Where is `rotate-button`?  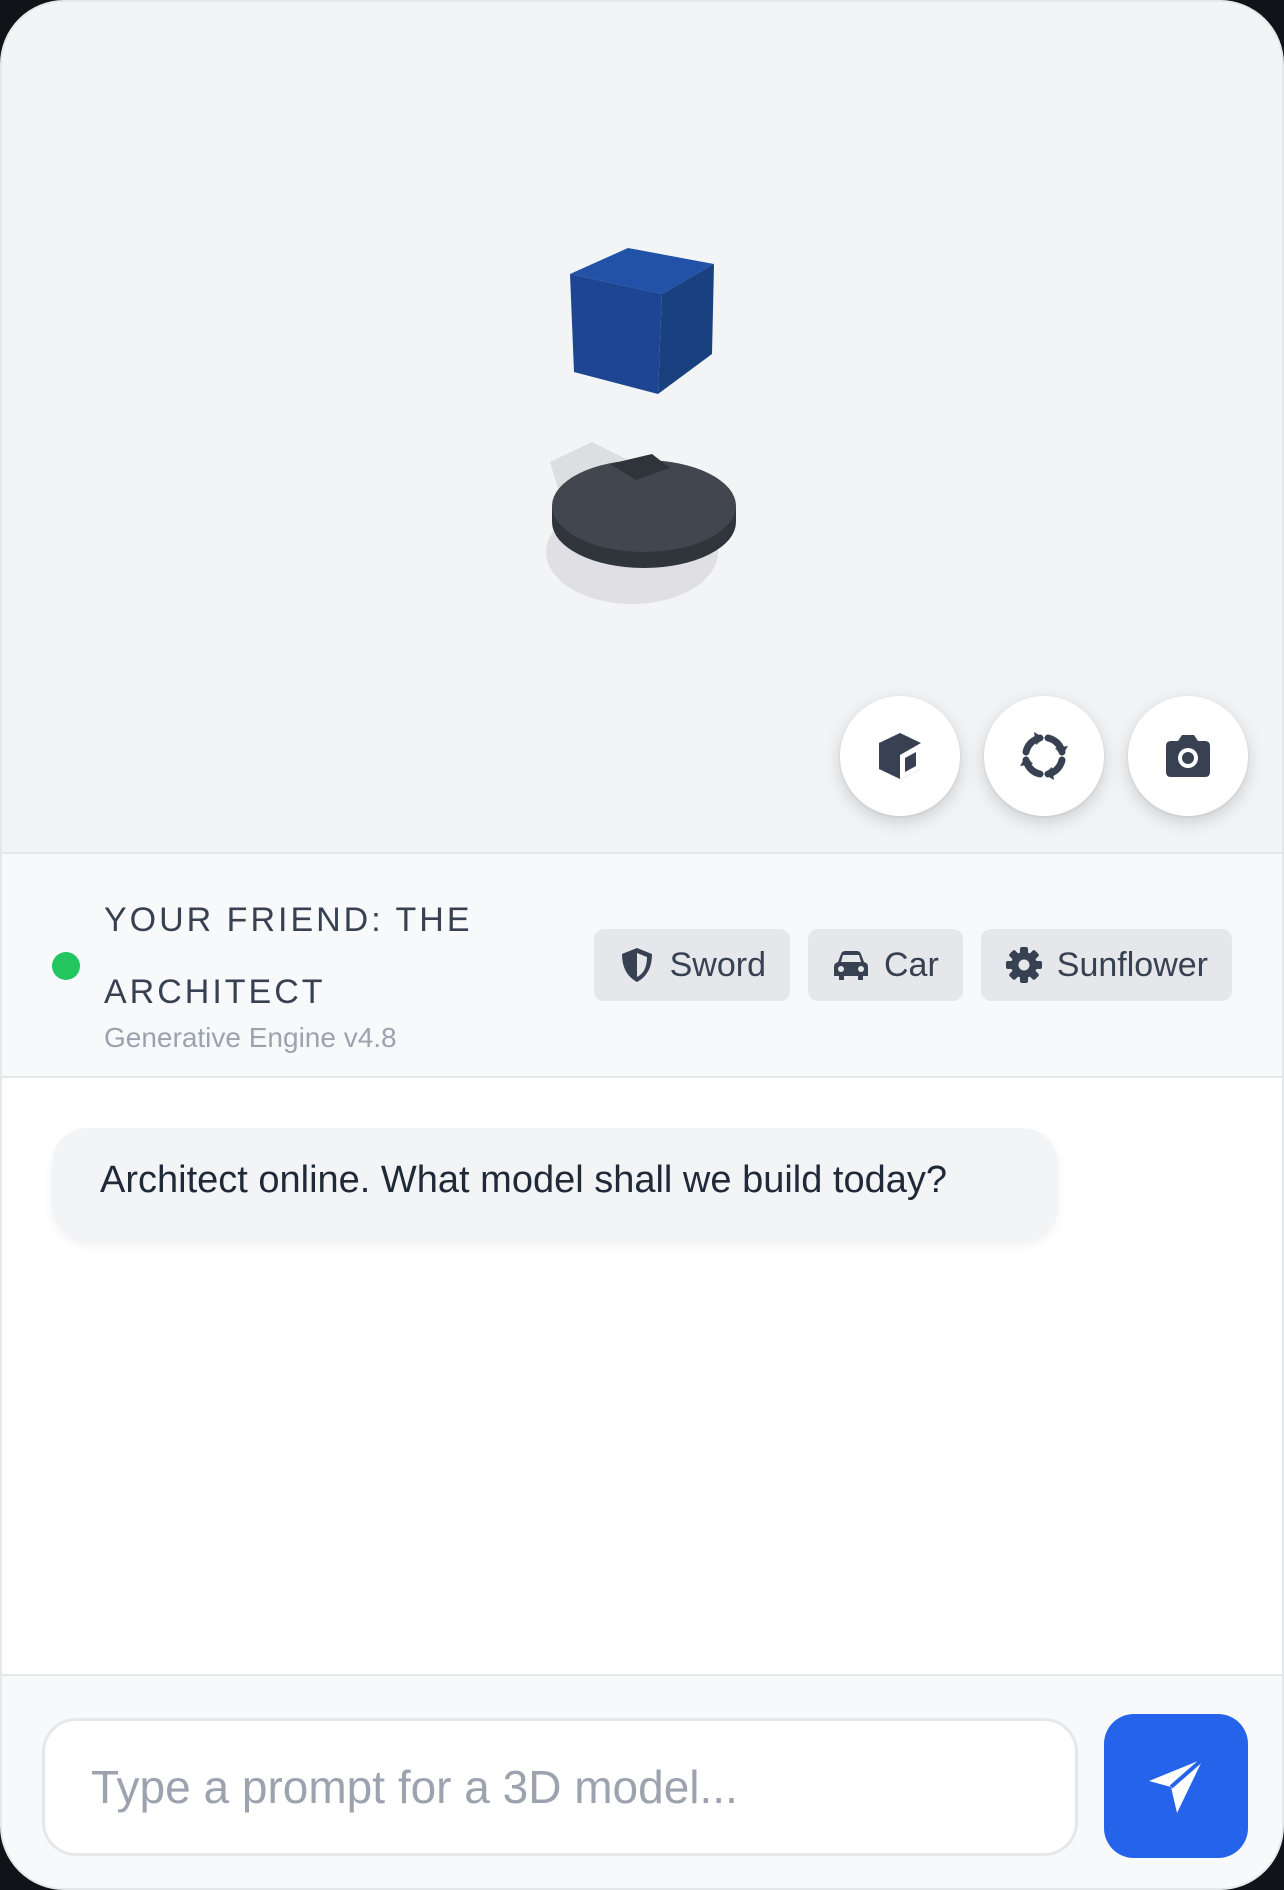
rotate-button is located at coordinates (1044, 756).